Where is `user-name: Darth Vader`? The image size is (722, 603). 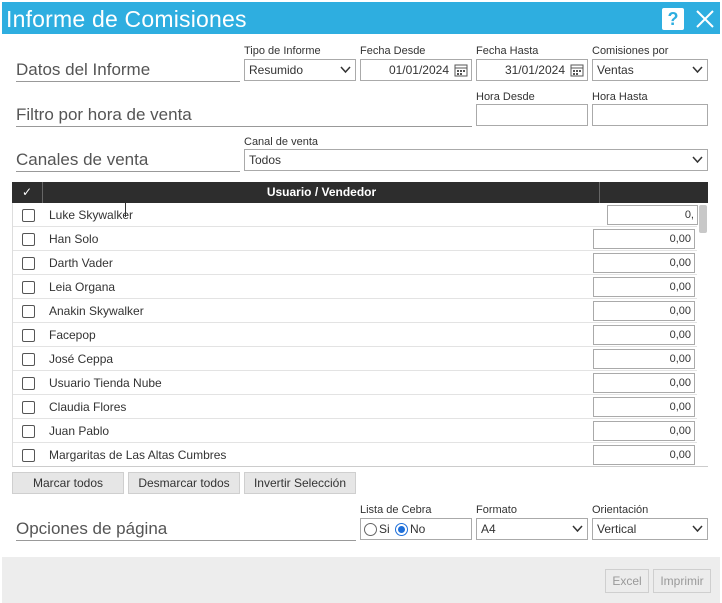 user-name: Darth Vader is located at coordinates (81, 263).